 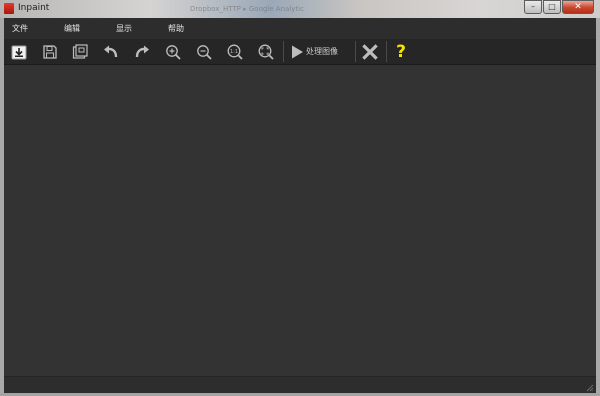 I want to click on save-as-icon, so click(x=80, y=51).